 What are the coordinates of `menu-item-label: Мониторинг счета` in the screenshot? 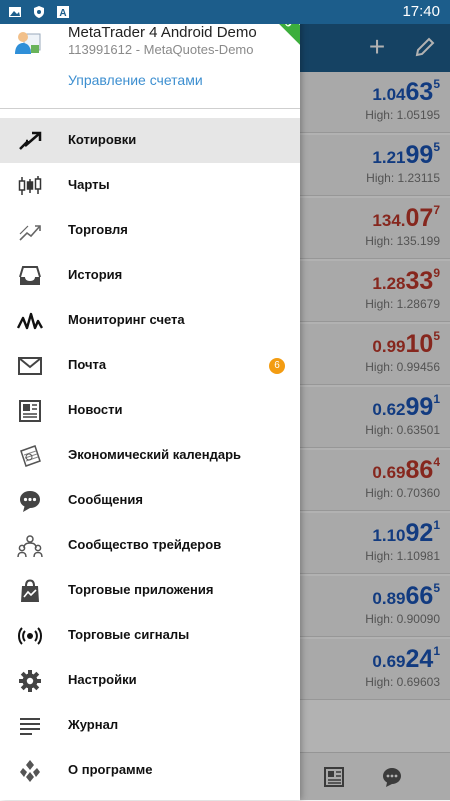 It's located at (126, 319).